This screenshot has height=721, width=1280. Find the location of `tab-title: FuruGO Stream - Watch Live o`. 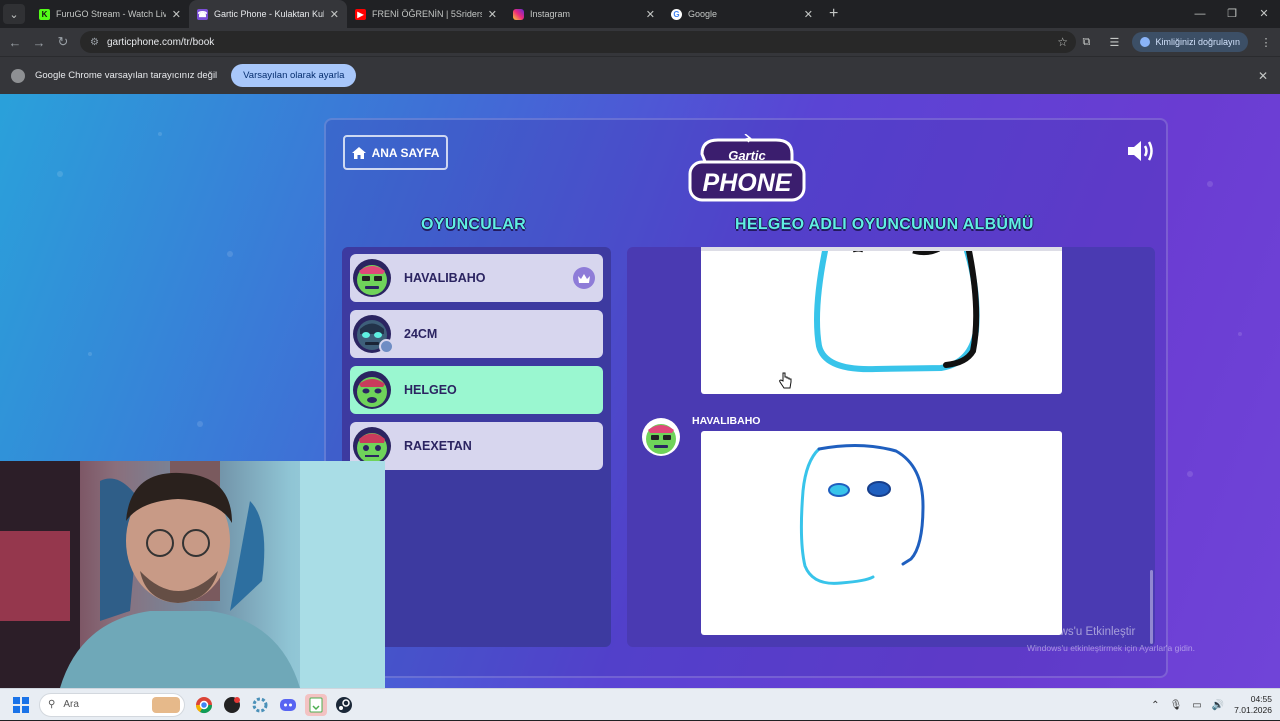

tab-title: FuruGO Stream - Watch Live o is located at coordinates (111, 14).